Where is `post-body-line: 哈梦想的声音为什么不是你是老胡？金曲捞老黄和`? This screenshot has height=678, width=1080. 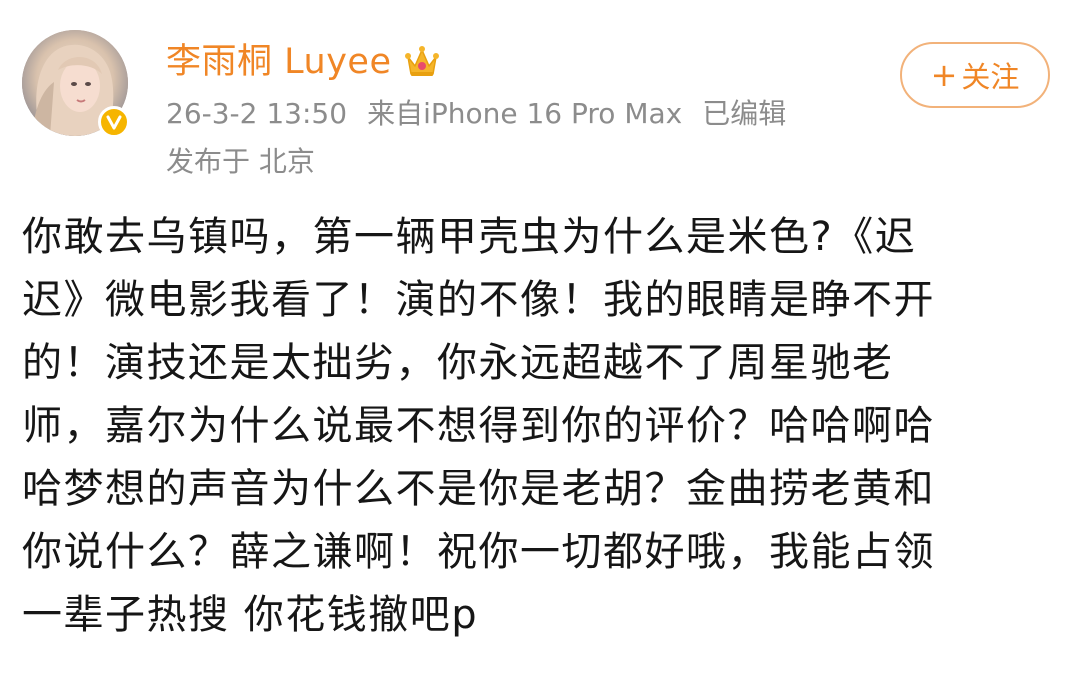 post-body-line: 哈梦想的声音为什么不是你是老胡？金曲捞老黄和 is located at coordinates (478, 489).